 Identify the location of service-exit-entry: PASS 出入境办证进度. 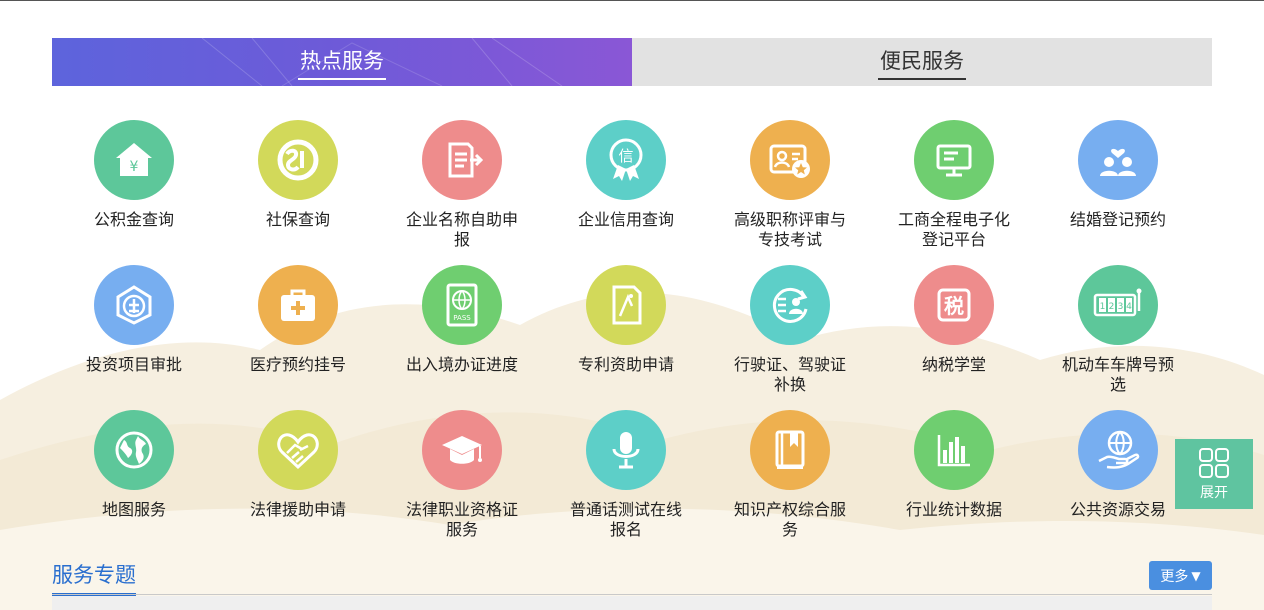
(462, 337).